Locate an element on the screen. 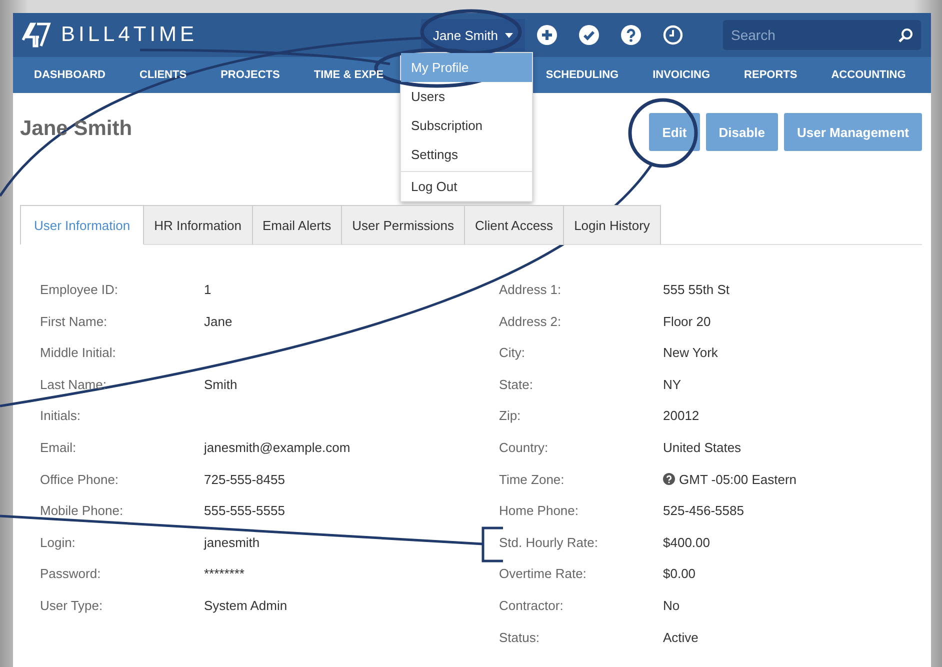 This screenshot has width=942, height=667. field-label: Middle Initial: is located at coordinates (78, 352).